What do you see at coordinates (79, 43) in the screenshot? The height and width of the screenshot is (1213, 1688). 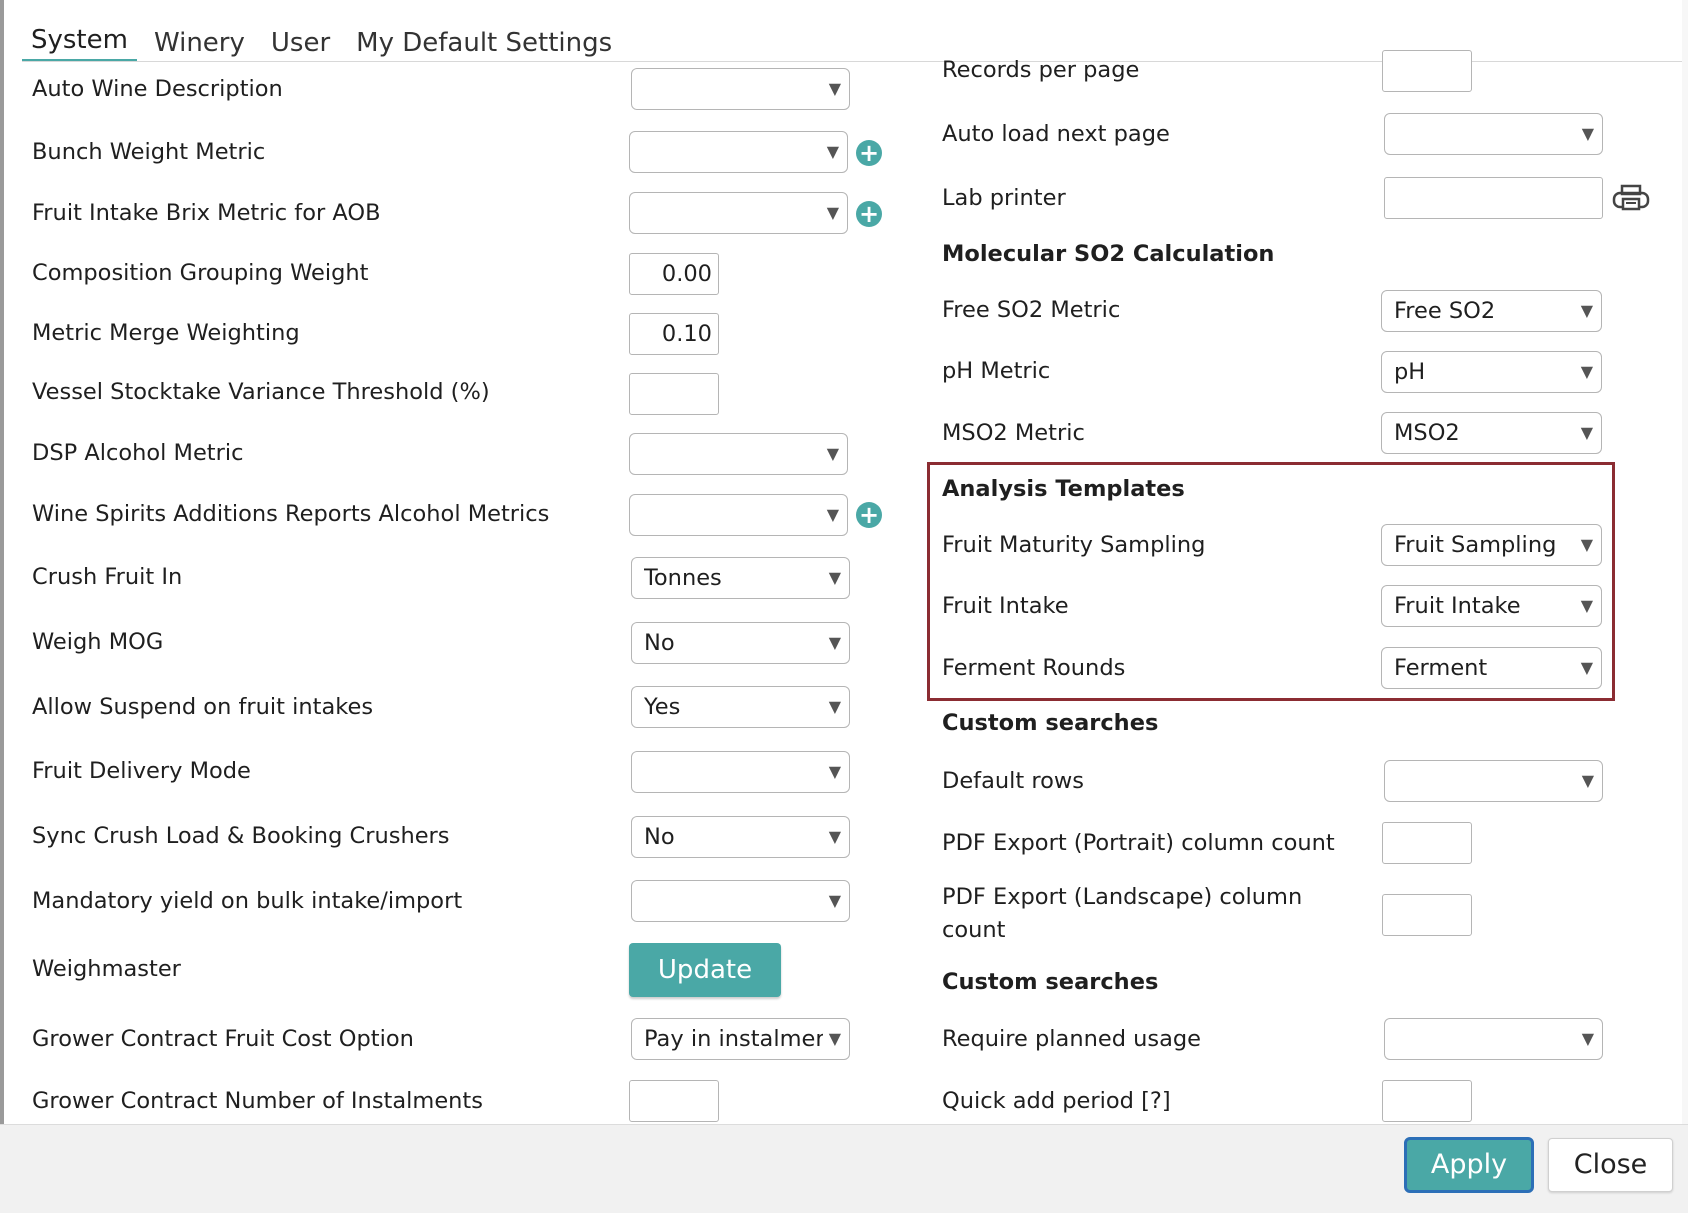 I see `tab-system: System` at bounding box center [79, 43].